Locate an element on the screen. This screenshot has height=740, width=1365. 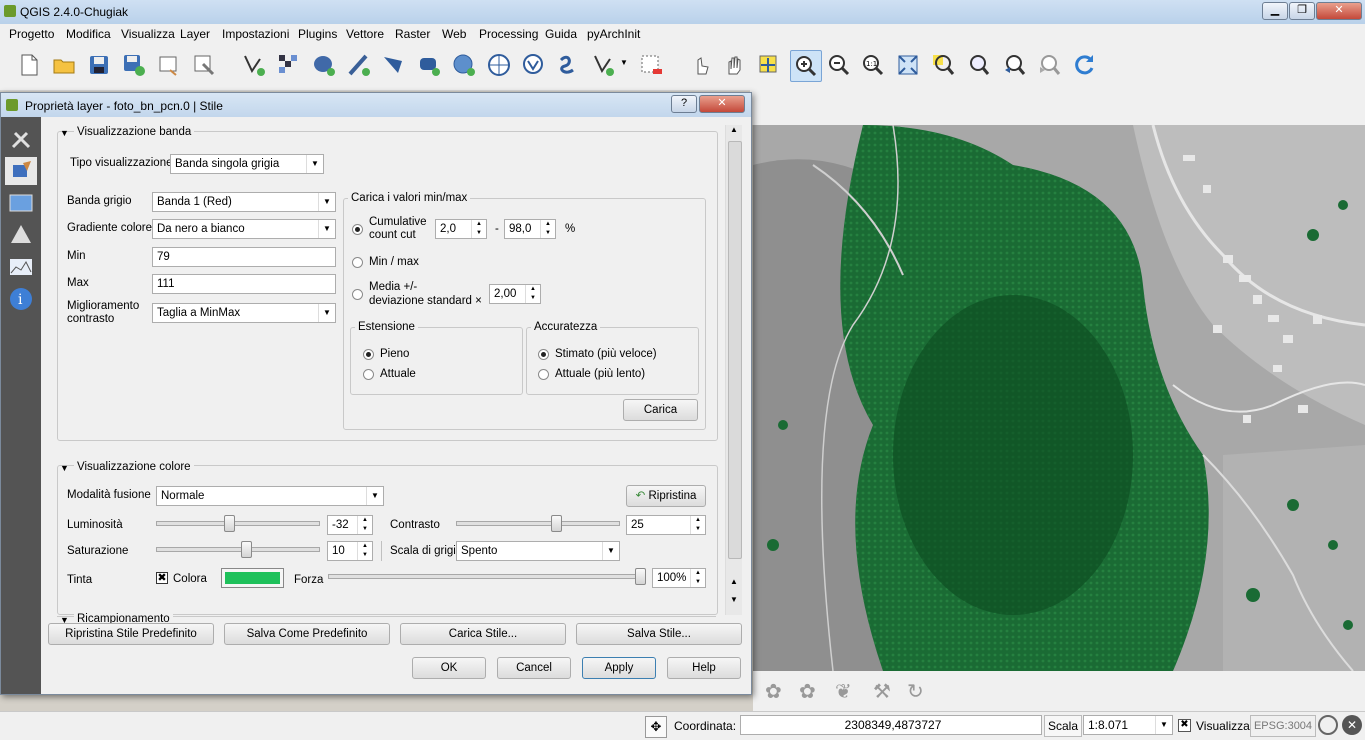
menu-impostazioni: Impostazioni is located at coordinates (255, 34).